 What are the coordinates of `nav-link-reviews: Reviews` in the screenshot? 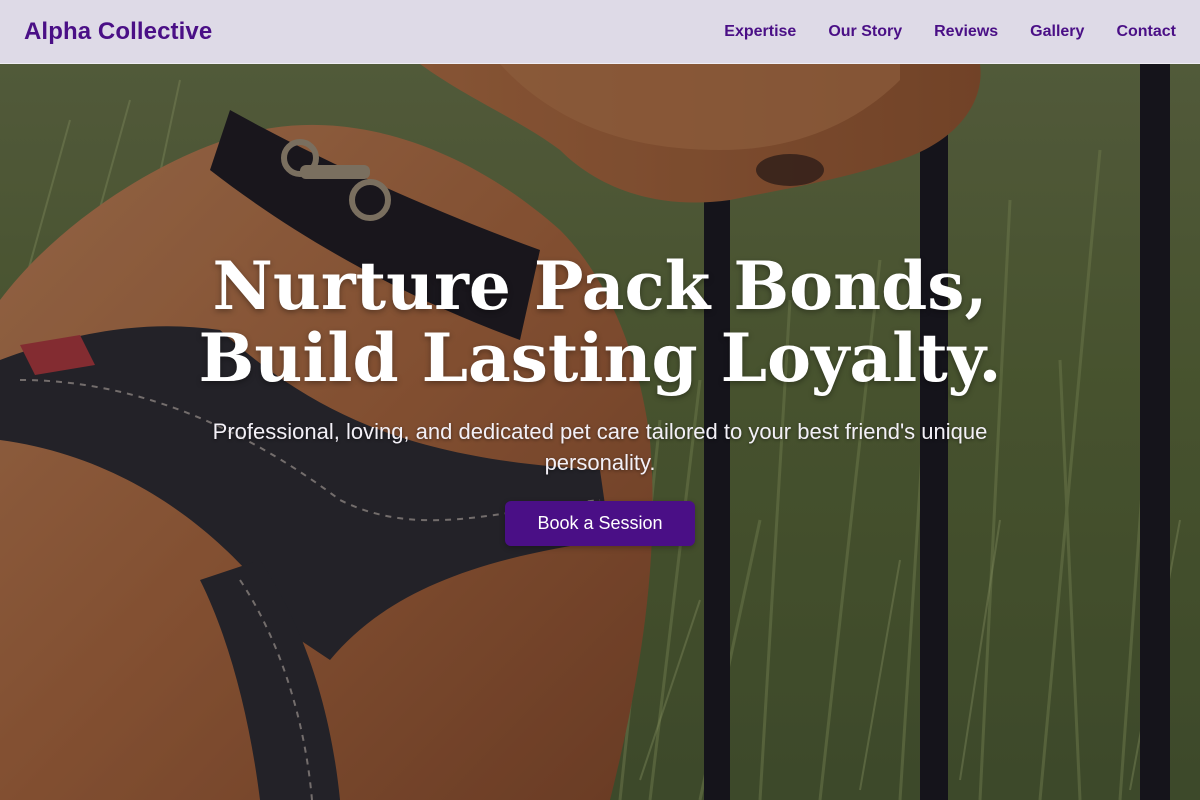 It's located at (966, 32).